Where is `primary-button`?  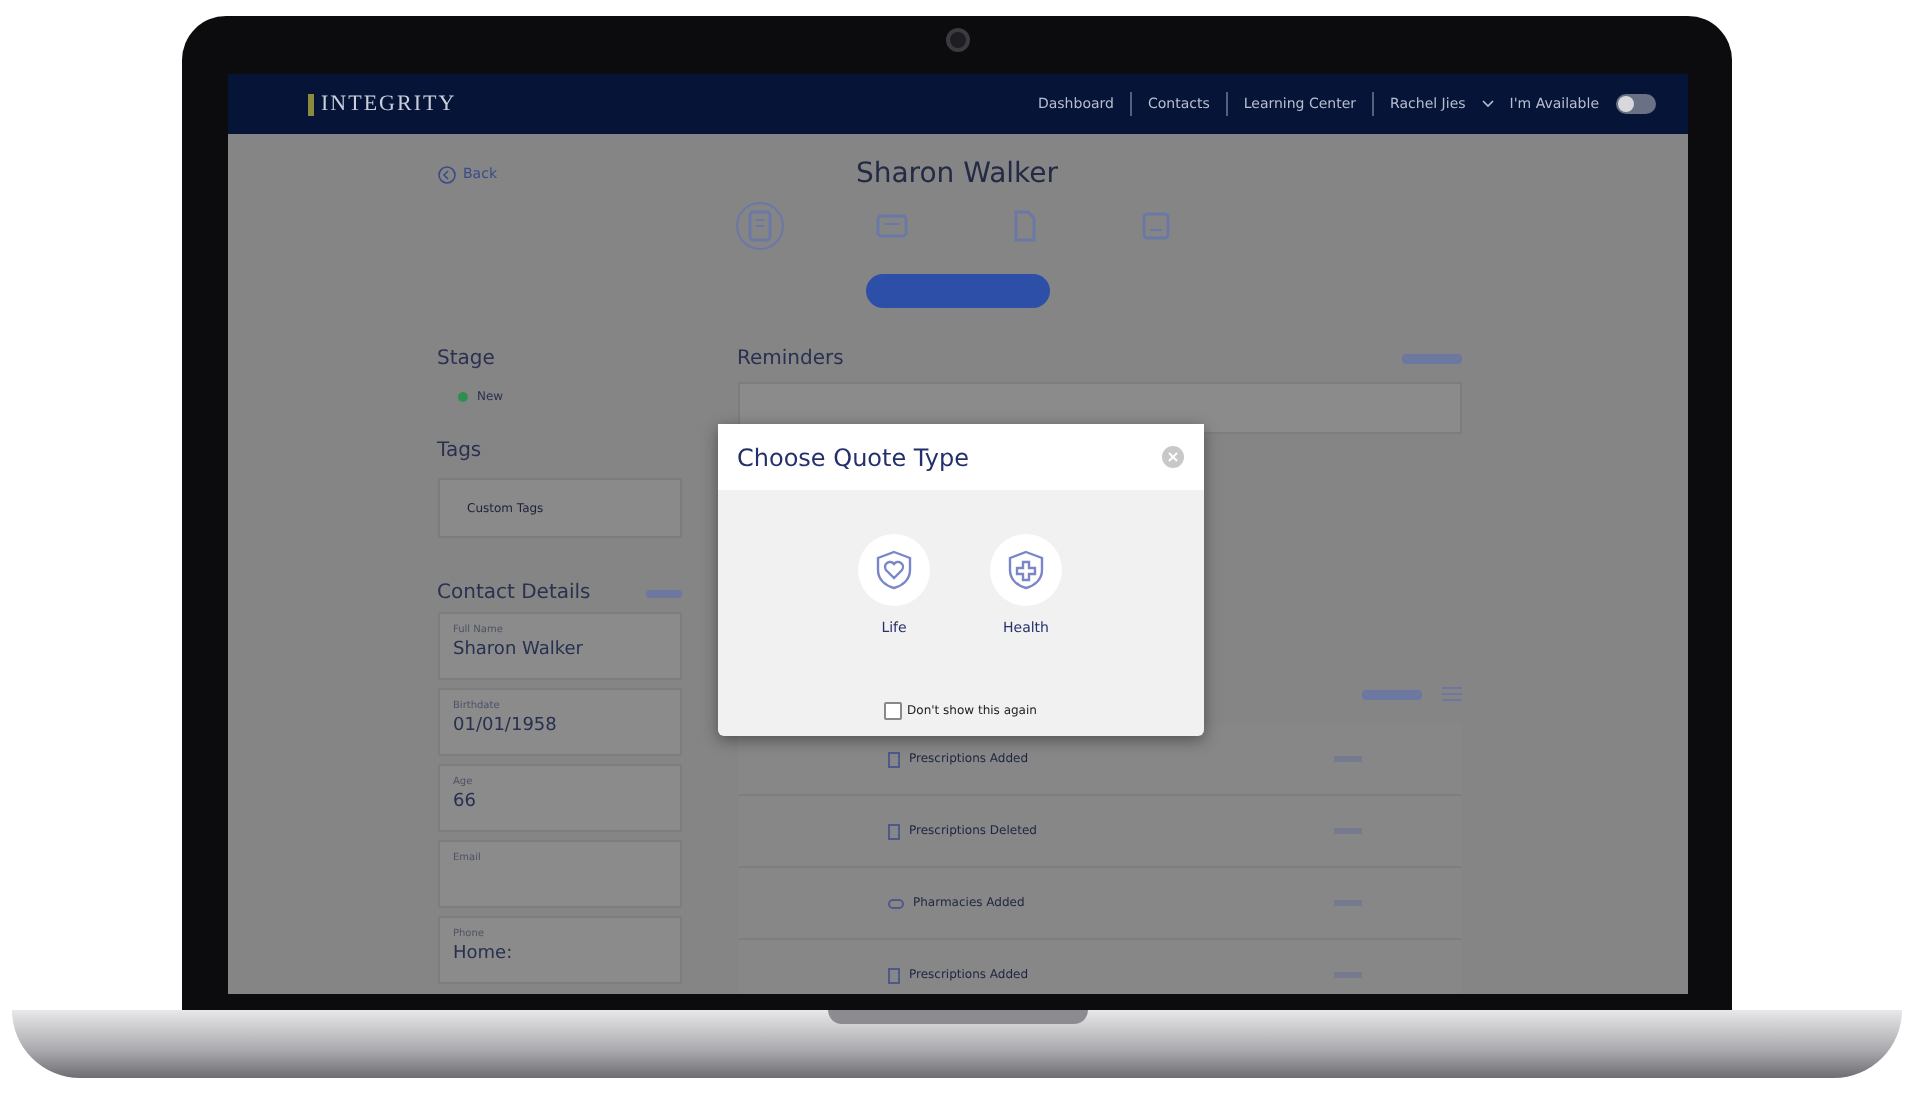
primary-button is located at coordinates (957, 291).